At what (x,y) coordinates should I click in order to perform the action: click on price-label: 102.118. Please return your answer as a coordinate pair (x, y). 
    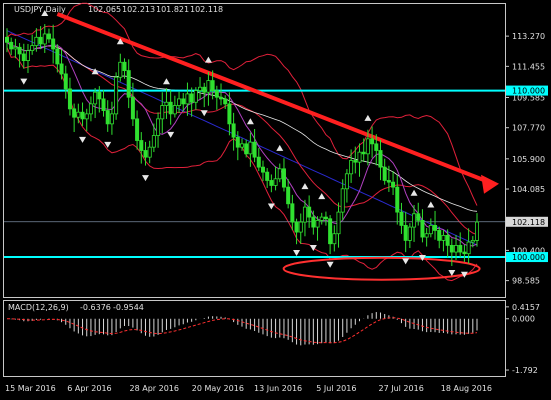
    Looking at the image, I should click on (528, 222).